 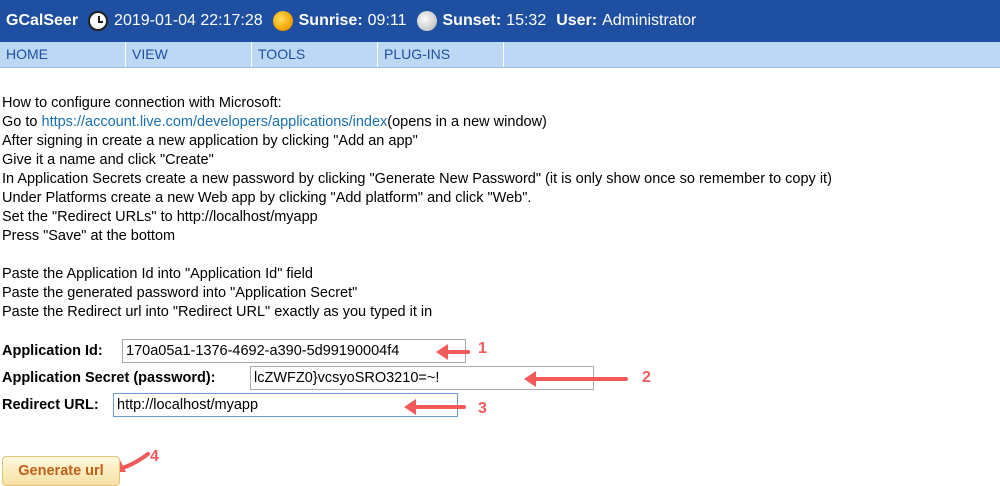 What do you see at coordinates (482, 408) in the screenshot?
I see `annotation-number: 3` at bounding box center [482, 408].